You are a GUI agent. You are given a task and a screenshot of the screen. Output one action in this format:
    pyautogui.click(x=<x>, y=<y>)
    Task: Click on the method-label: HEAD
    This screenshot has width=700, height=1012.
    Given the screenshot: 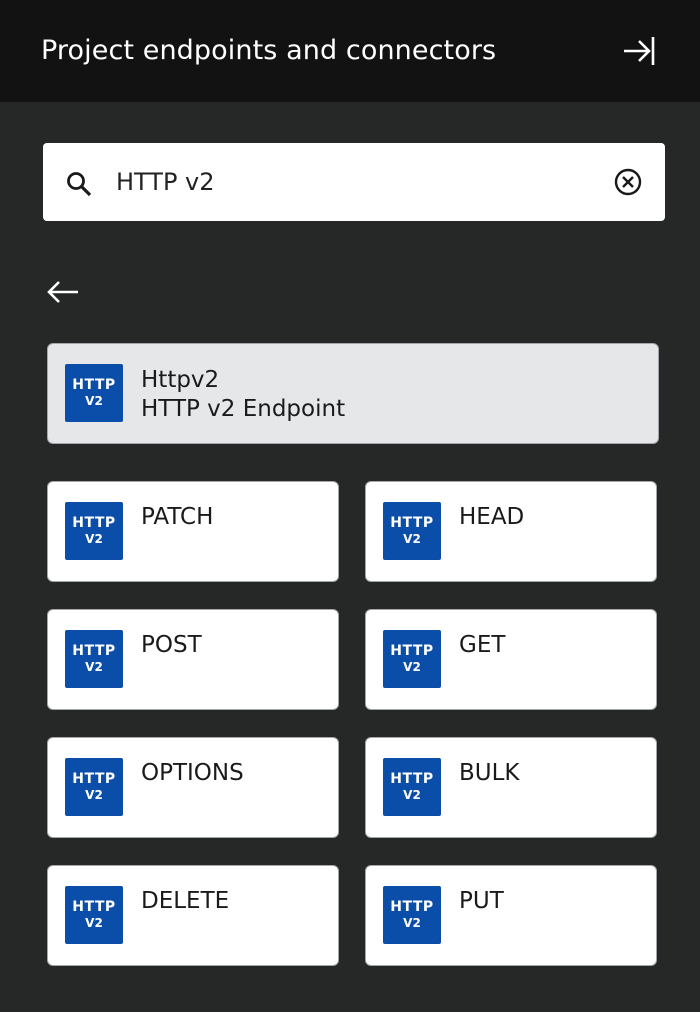 What is the action you would take?
    pyautogui.click(x=492, y=517)
    